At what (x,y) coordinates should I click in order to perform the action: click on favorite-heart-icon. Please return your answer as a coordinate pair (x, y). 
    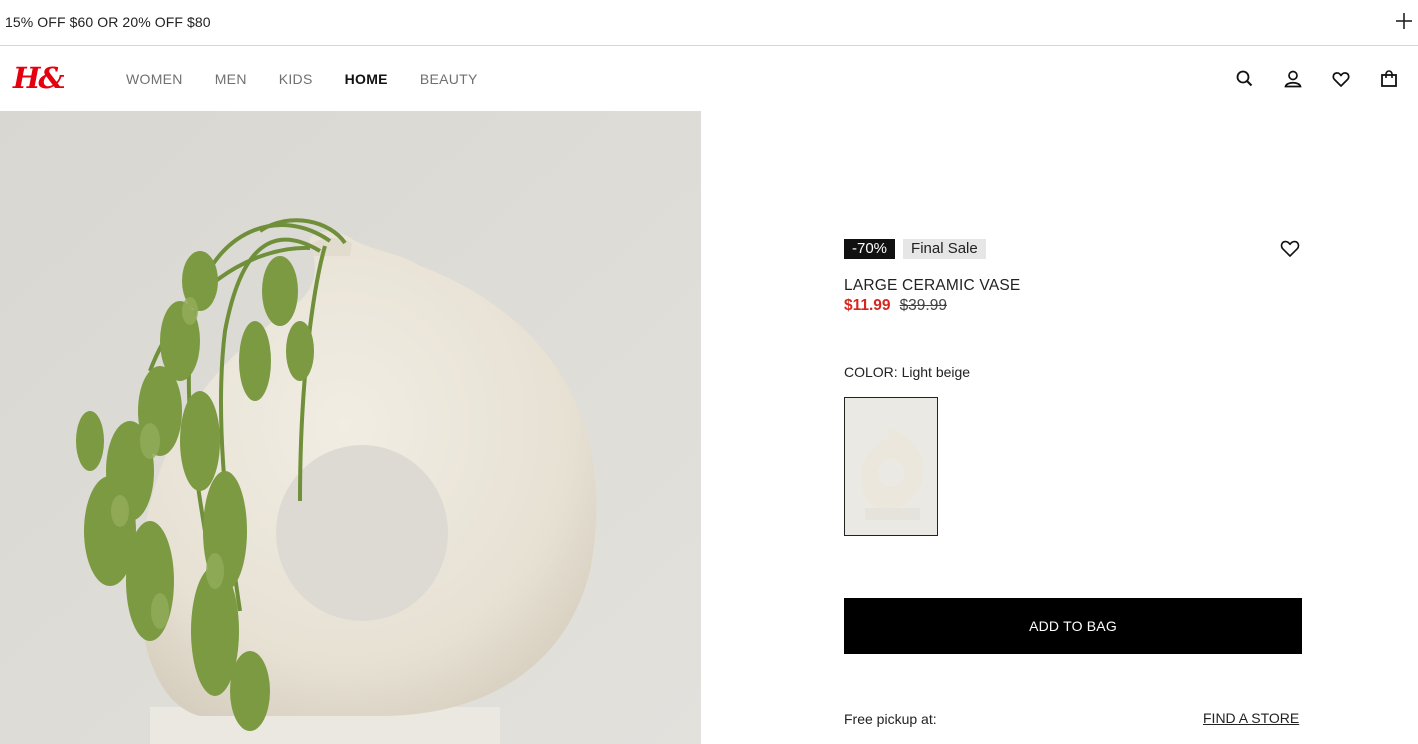
    Looking at the image, I should click on (1290, 248).